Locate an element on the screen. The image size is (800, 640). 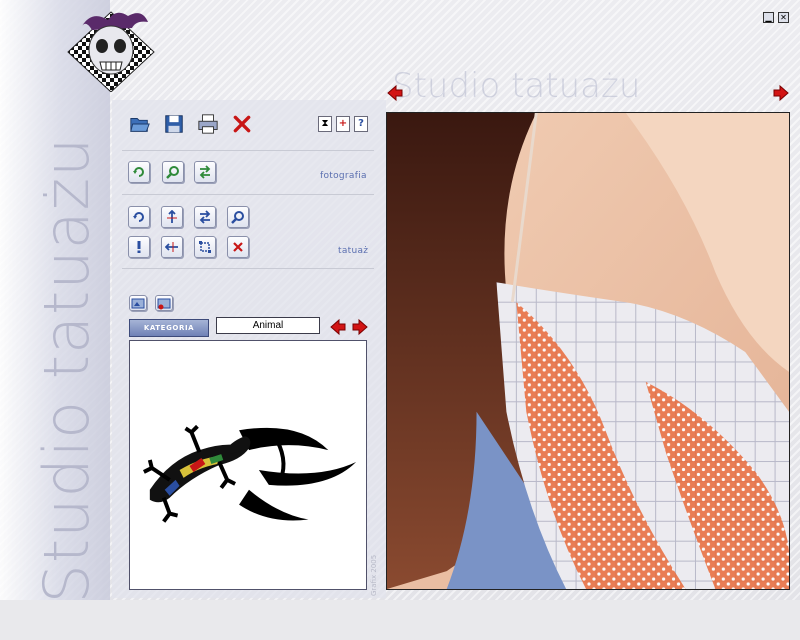
minimize-button: ▁ is located at coordinates (768, 17).